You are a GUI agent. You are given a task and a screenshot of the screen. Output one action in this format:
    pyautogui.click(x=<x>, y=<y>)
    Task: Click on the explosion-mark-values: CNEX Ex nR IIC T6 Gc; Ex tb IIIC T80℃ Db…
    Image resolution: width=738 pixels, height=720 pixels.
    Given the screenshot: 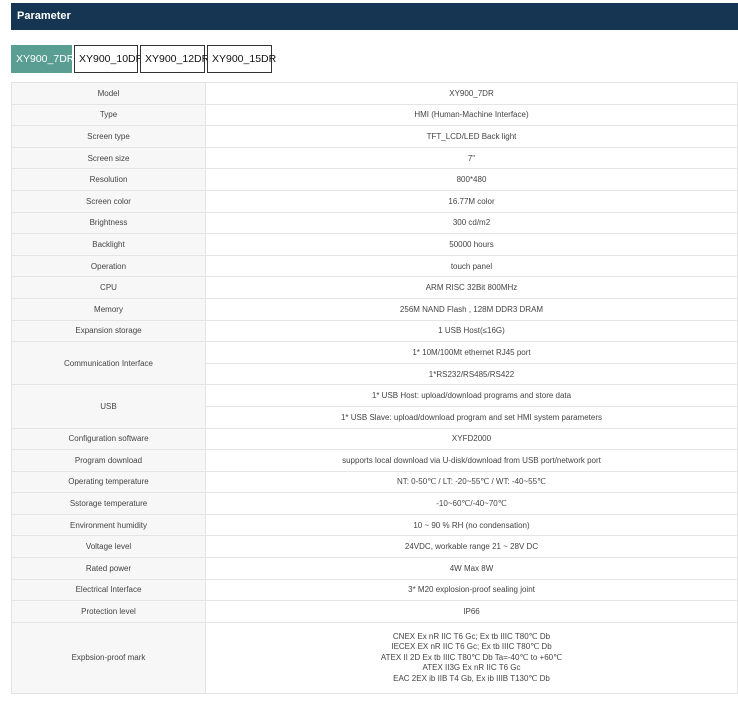 What is the action you would take?
    pyautogui.click(x=471, y=657)
    